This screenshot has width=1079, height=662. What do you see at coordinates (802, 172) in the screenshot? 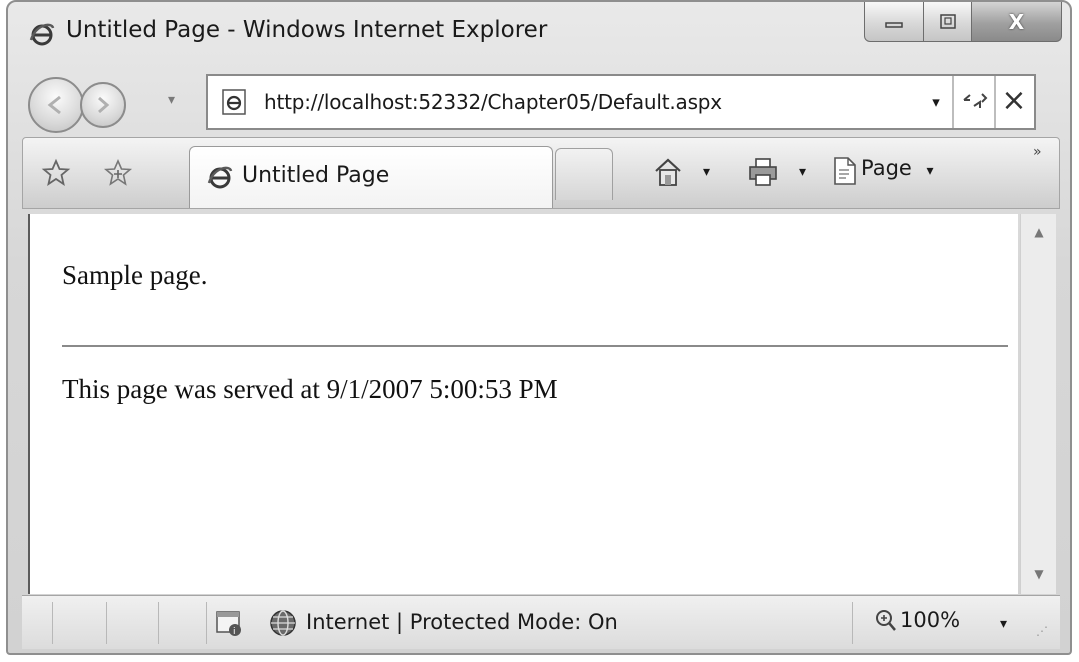
I see `print-dropdown-icon: ▾` at bounding box center [802, 172].